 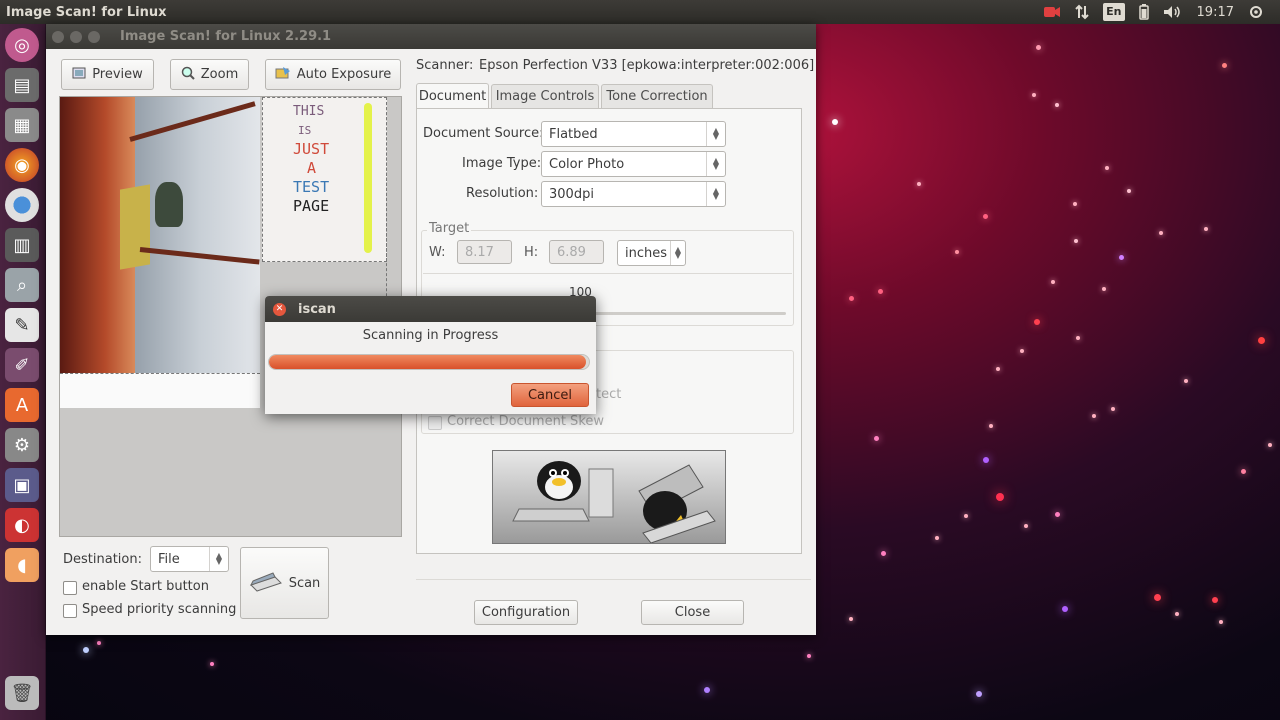 I want to click on image-viewer-icon: ⌕, so click(x=22, y=285).